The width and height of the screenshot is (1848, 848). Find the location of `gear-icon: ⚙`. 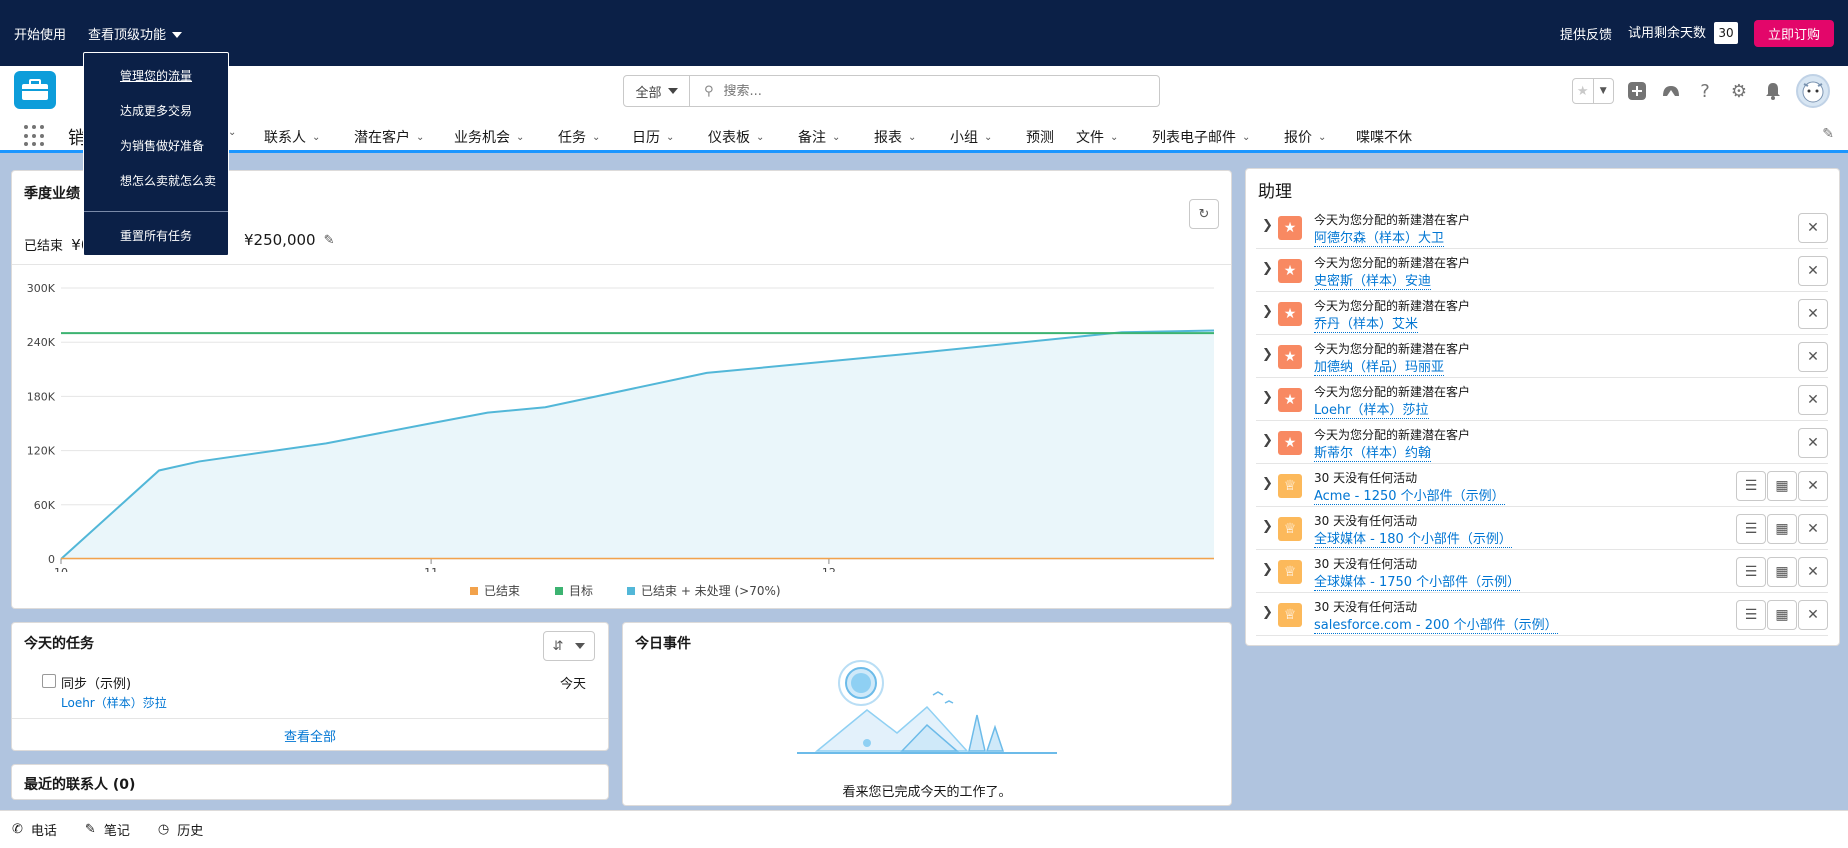

gear-icon: ⚙ is located at coordinates (1739, 91).